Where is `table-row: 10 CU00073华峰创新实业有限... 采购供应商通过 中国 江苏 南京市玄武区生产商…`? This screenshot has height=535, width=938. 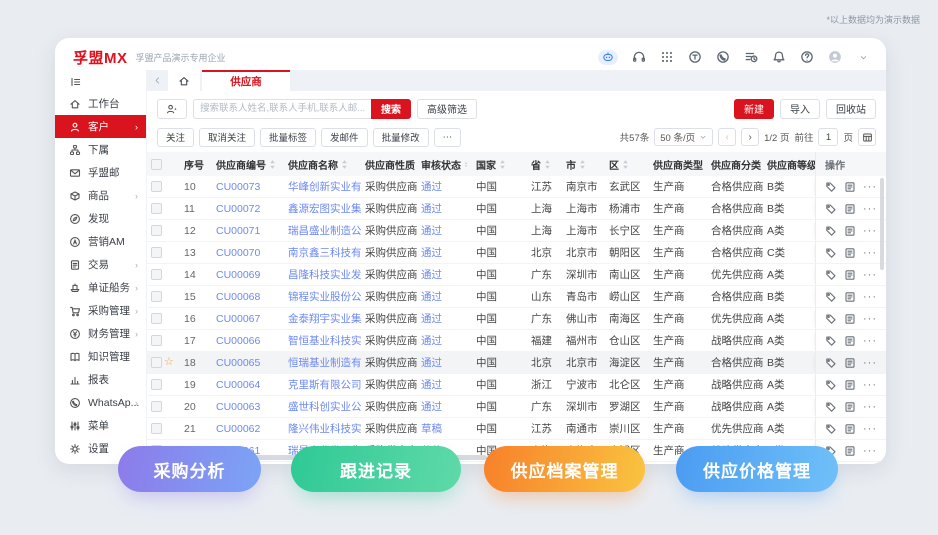 table-row: 10 CU00073华峰创新实业有限... 采购供应商通过 中国 江苏 南京市玄武区生产商… is located at coordinates (516, 187).